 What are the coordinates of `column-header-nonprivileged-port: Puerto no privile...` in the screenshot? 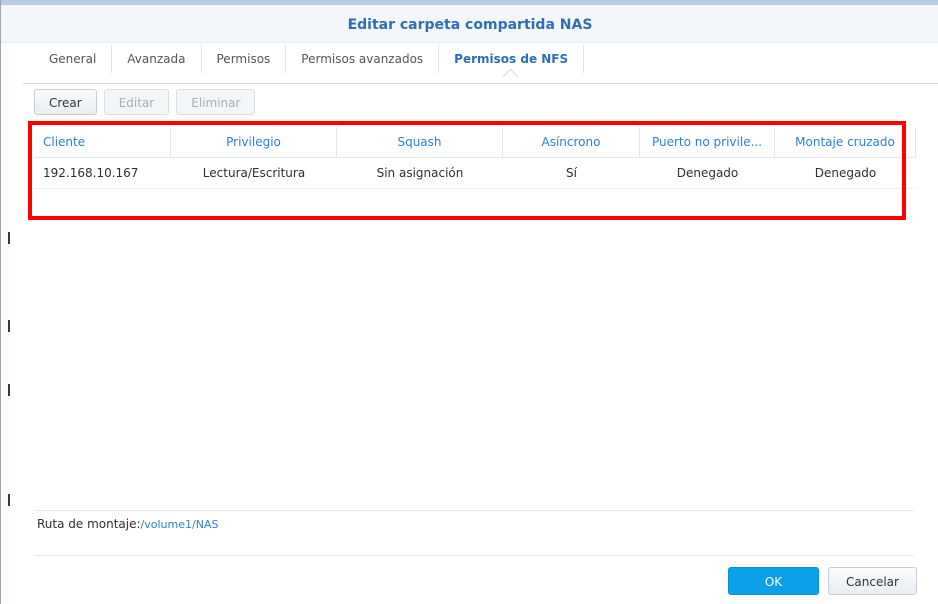 It's located at (707, 142).